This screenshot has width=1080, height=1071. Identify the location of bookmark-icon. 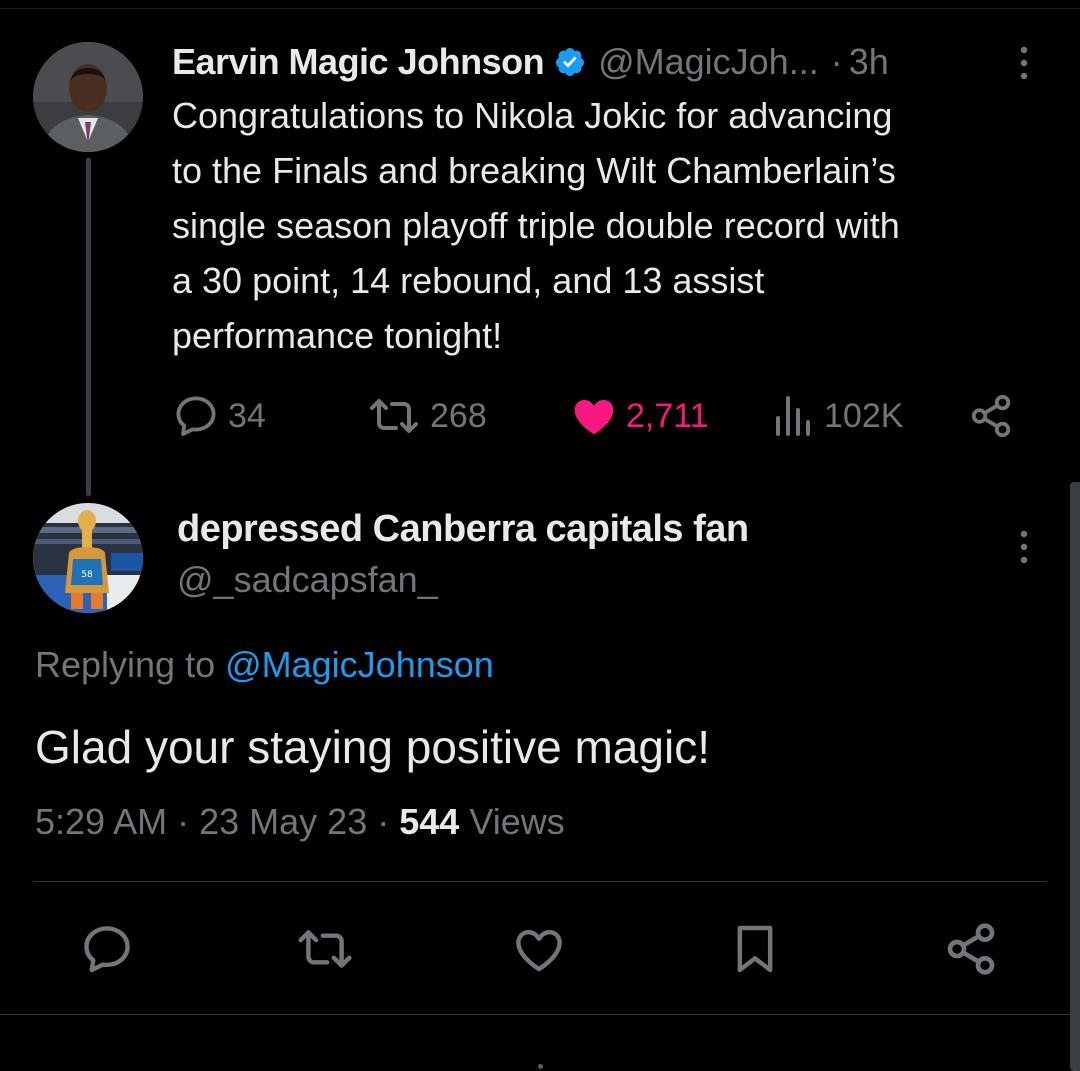
(755, 949).